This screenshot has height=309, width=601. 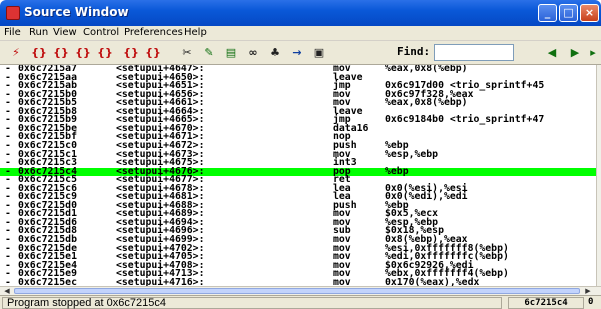 What do you see at coordinates (209, 53) in the screenshot?
I see `down-stack-icon: ✎` at bounding box center [209, 53].